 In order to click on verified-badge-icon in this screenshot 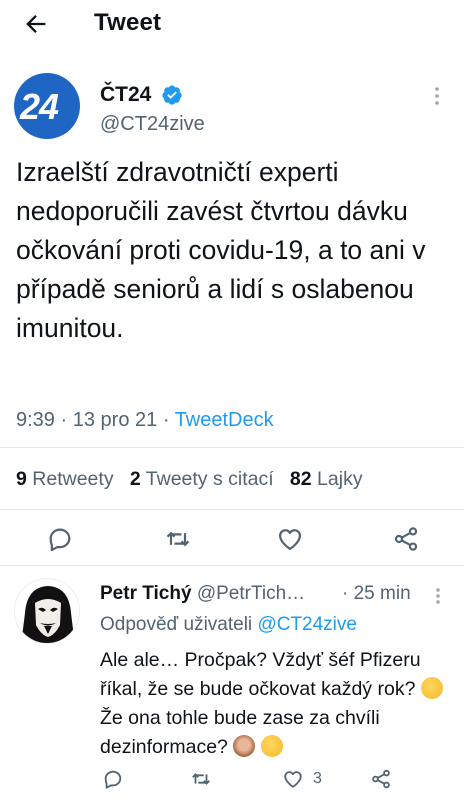, I will do `click(172, 95)`.